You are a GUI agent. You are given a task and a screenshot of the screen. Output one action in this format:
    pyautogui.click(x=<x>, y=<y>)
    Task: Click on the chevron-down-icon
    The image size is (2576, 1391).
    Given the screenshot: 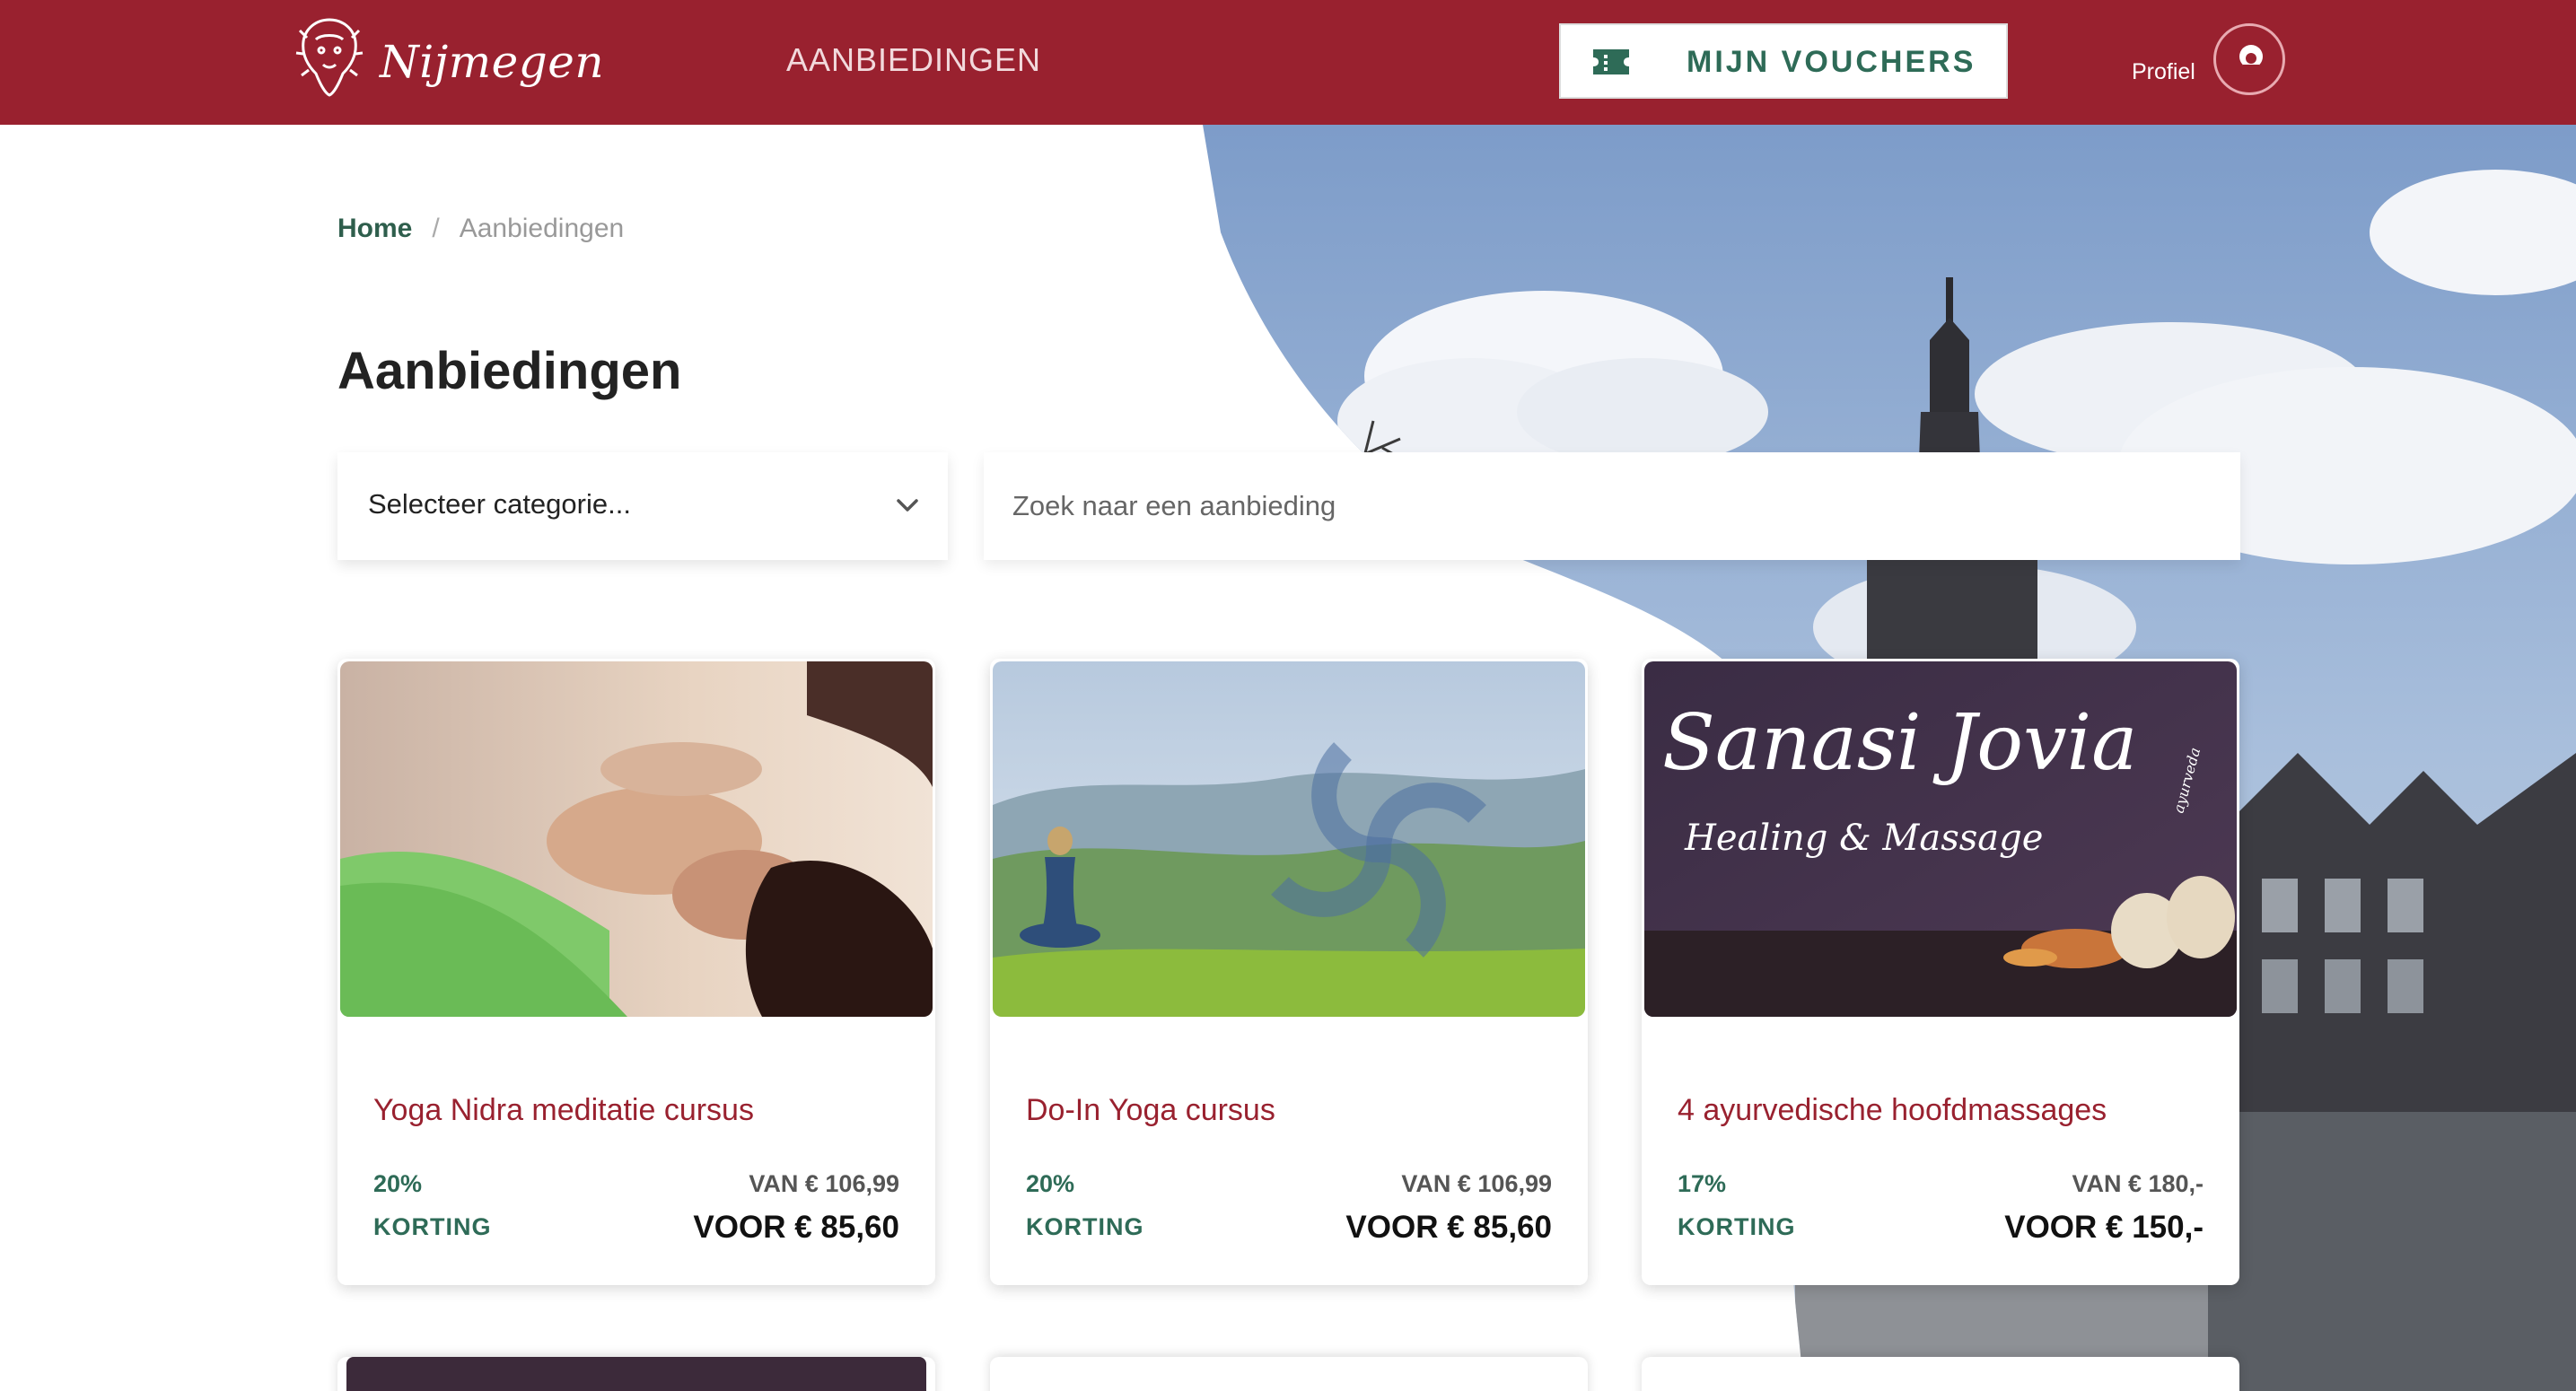 What is the action you would take?
    pyautogui.click(x=907, y=505)
    